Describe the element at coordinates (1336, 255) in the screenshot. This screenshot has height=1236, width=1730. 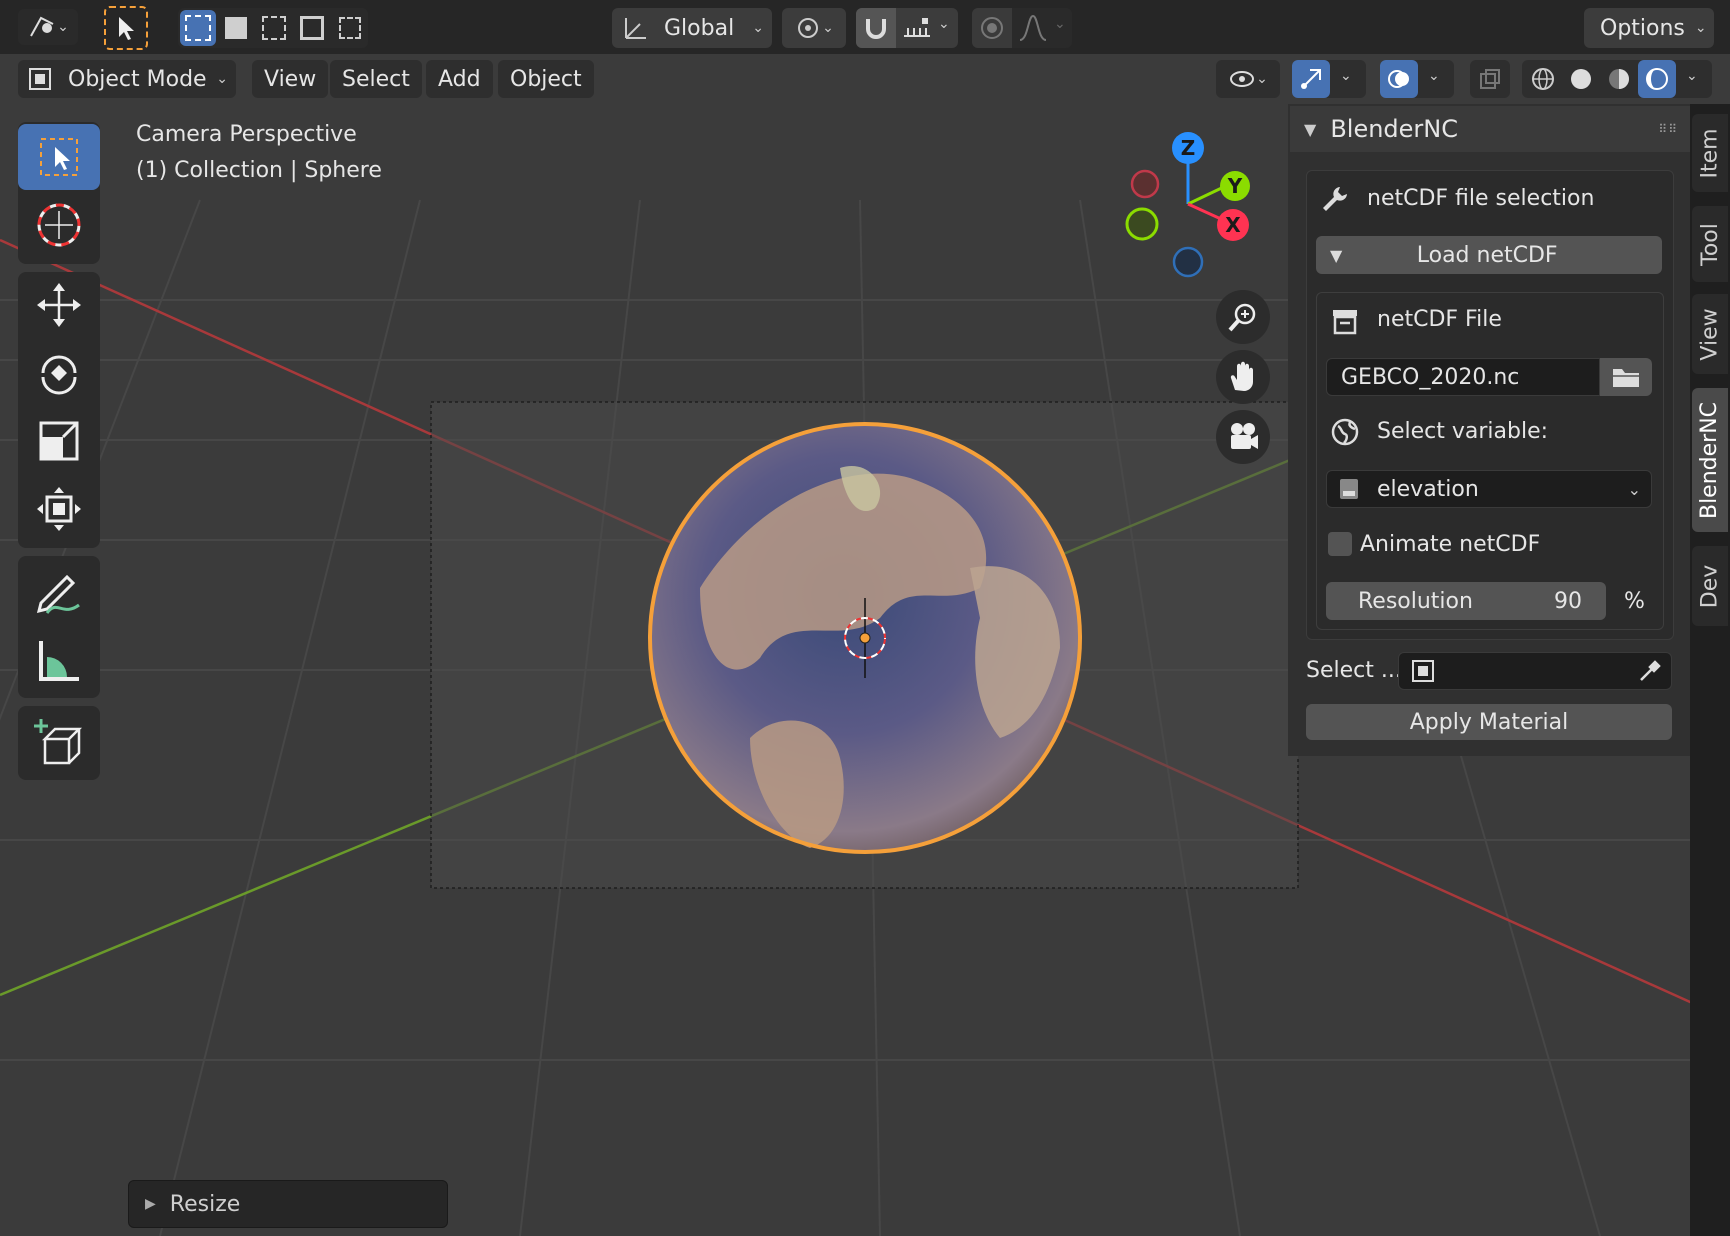
I see `expand-triangle-icon: ▼` at that location.